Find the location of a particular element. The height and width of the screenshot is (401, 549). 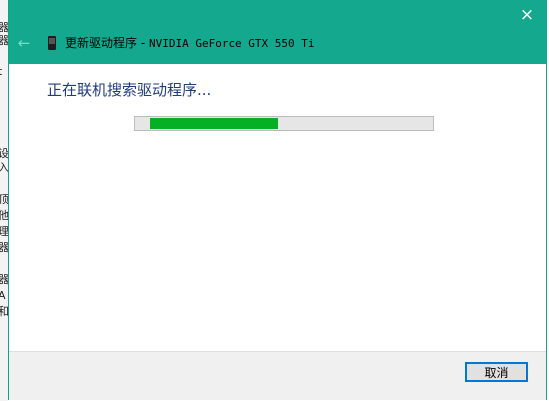

dialog-footer: 取消 is located at coordinates (277, 375).